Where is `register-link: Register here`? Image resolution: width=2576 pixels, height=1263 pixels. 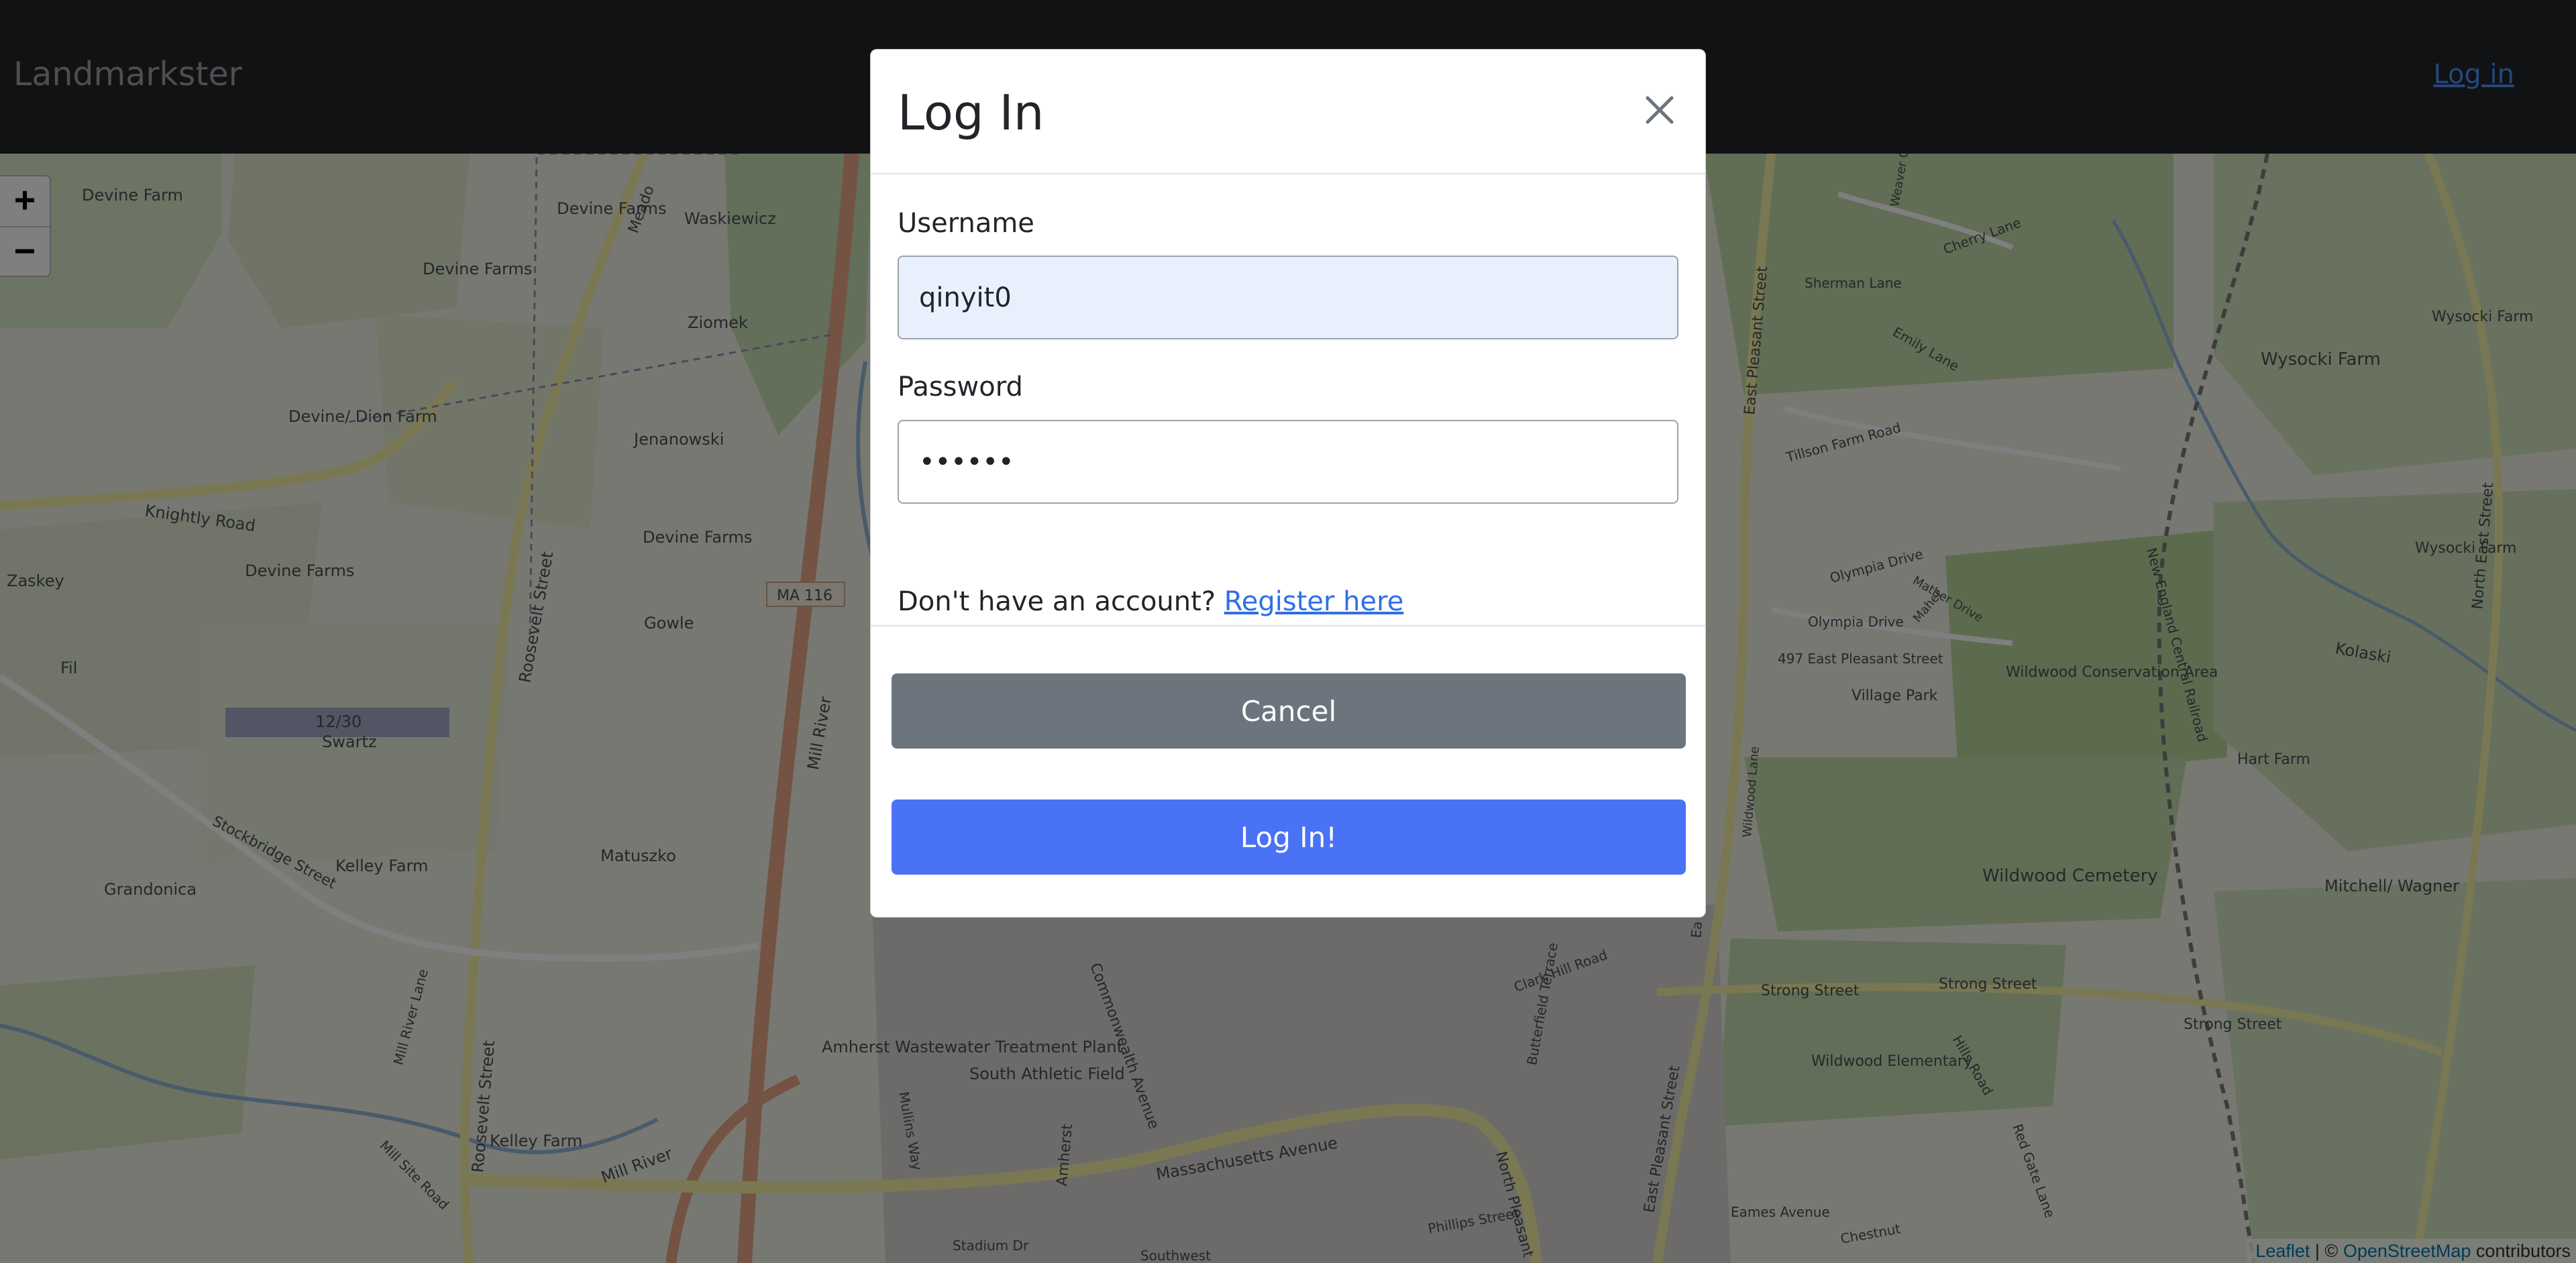 register-link: Register here is located at coordinates (1314, 601).